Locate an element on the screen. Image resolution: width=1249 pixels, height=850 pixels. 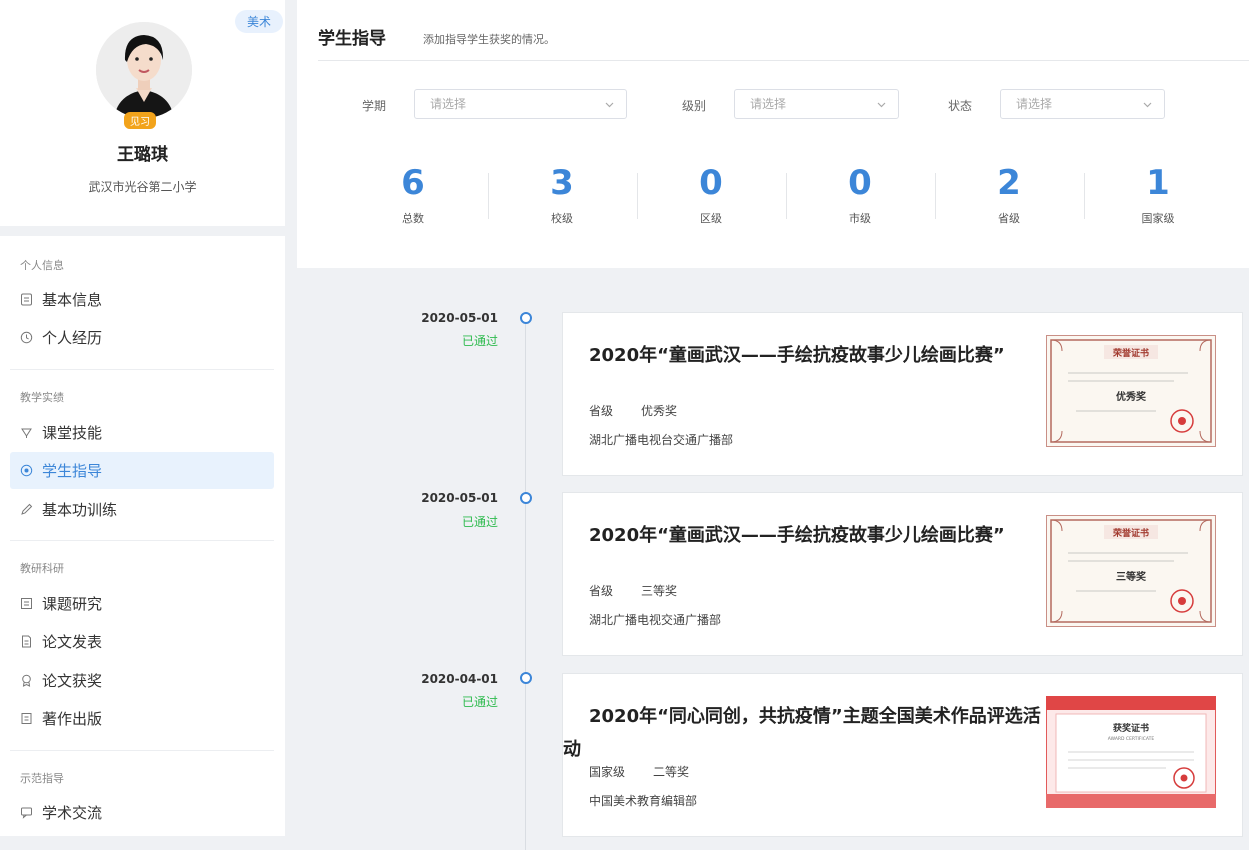
sidebar-item-basic-info: 基本信息 is located at coordinates (142, 299).